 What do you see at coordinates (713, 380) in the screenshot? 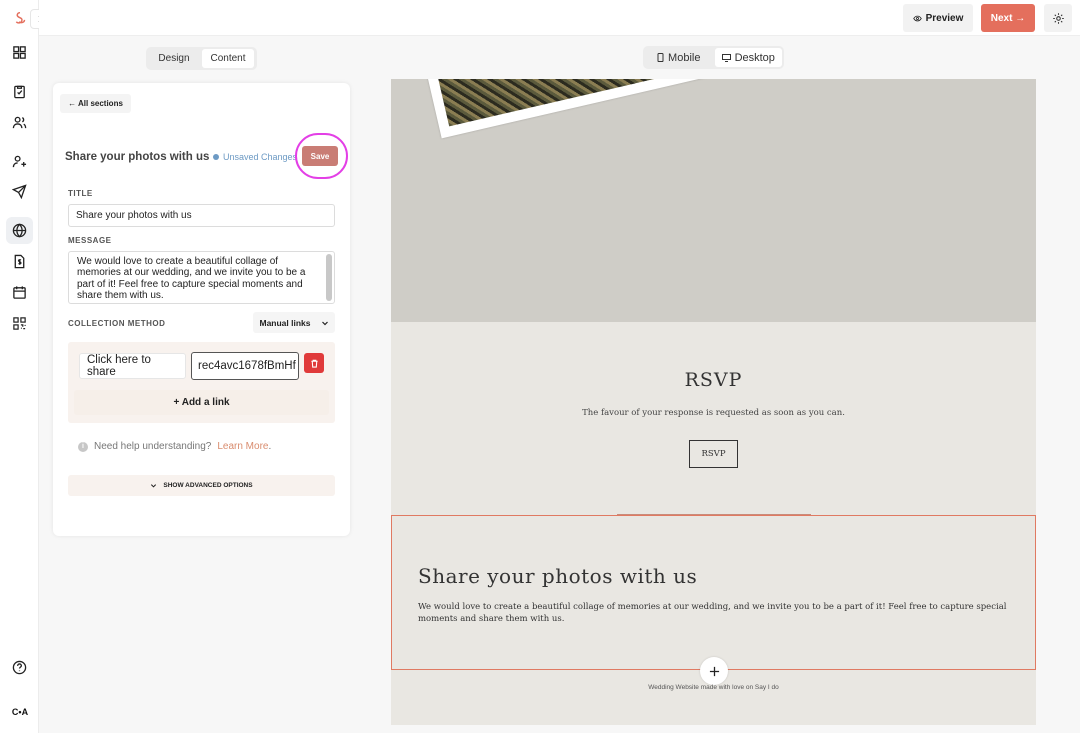
I see `rsvp-title: RSVP` at bounding box center [713, 380].